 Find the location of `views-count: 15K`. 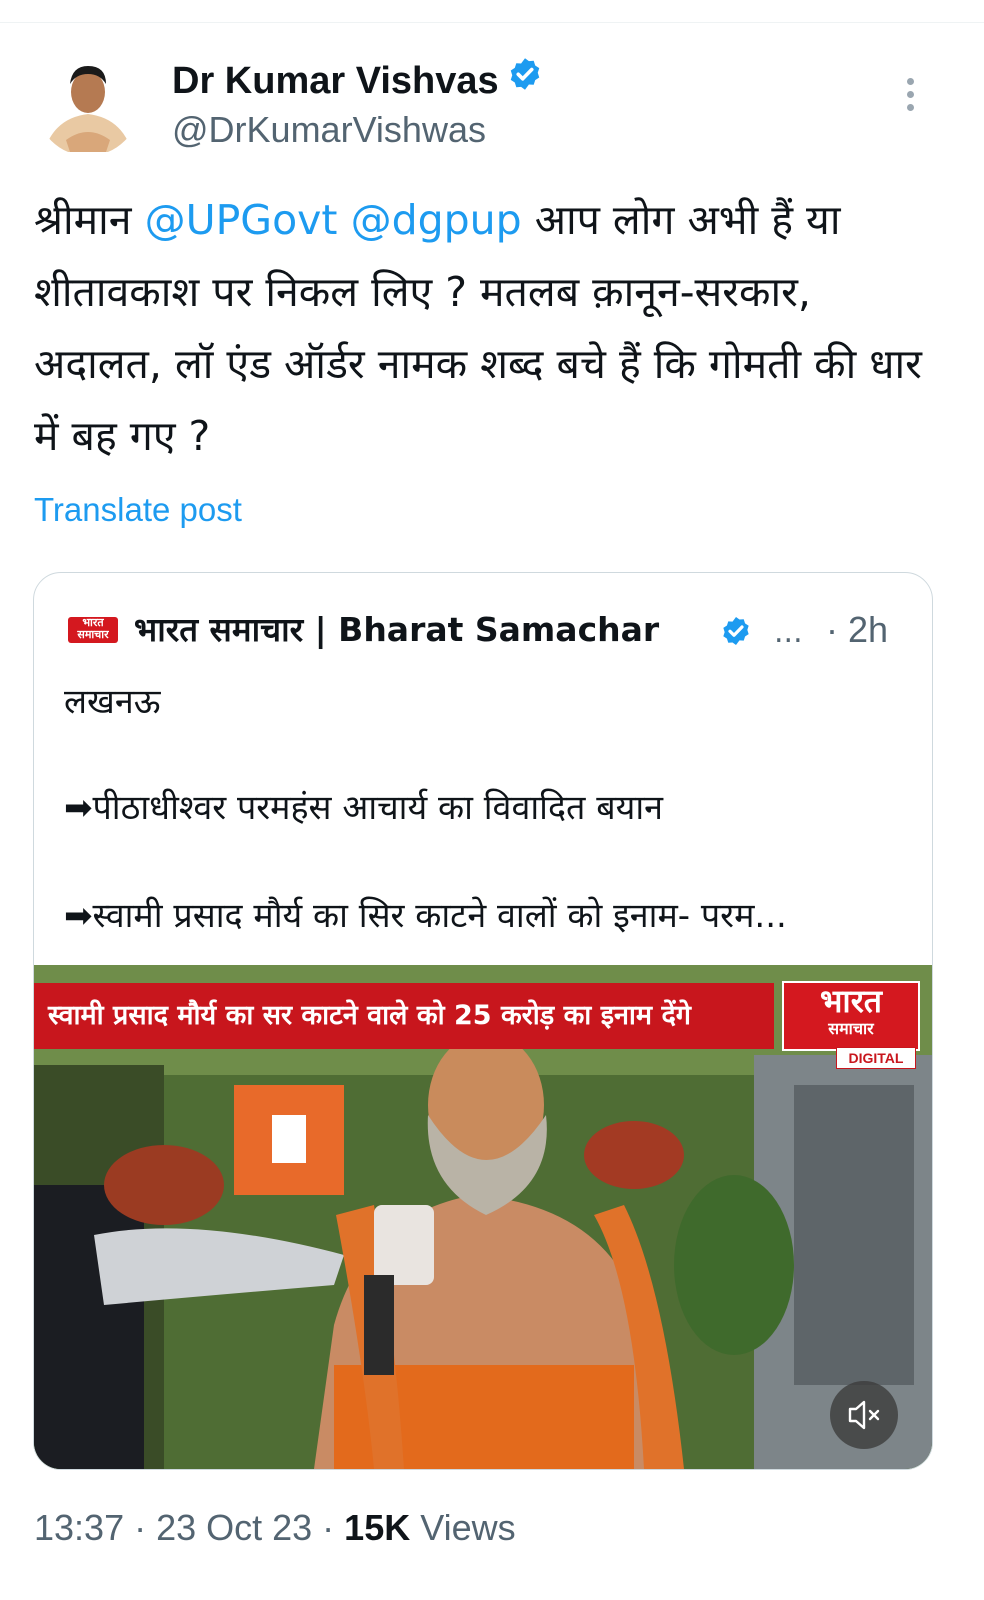

views-count: 15K is located at coordinates (377, 1527).